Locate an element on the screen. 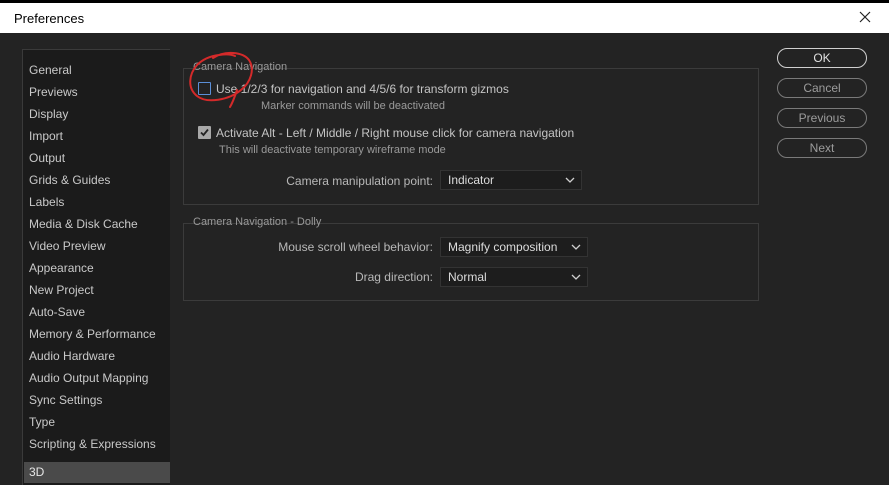 This screenshot has height=485, width=889. drag-direction-value: Normal is located at coordinates (467, 277).